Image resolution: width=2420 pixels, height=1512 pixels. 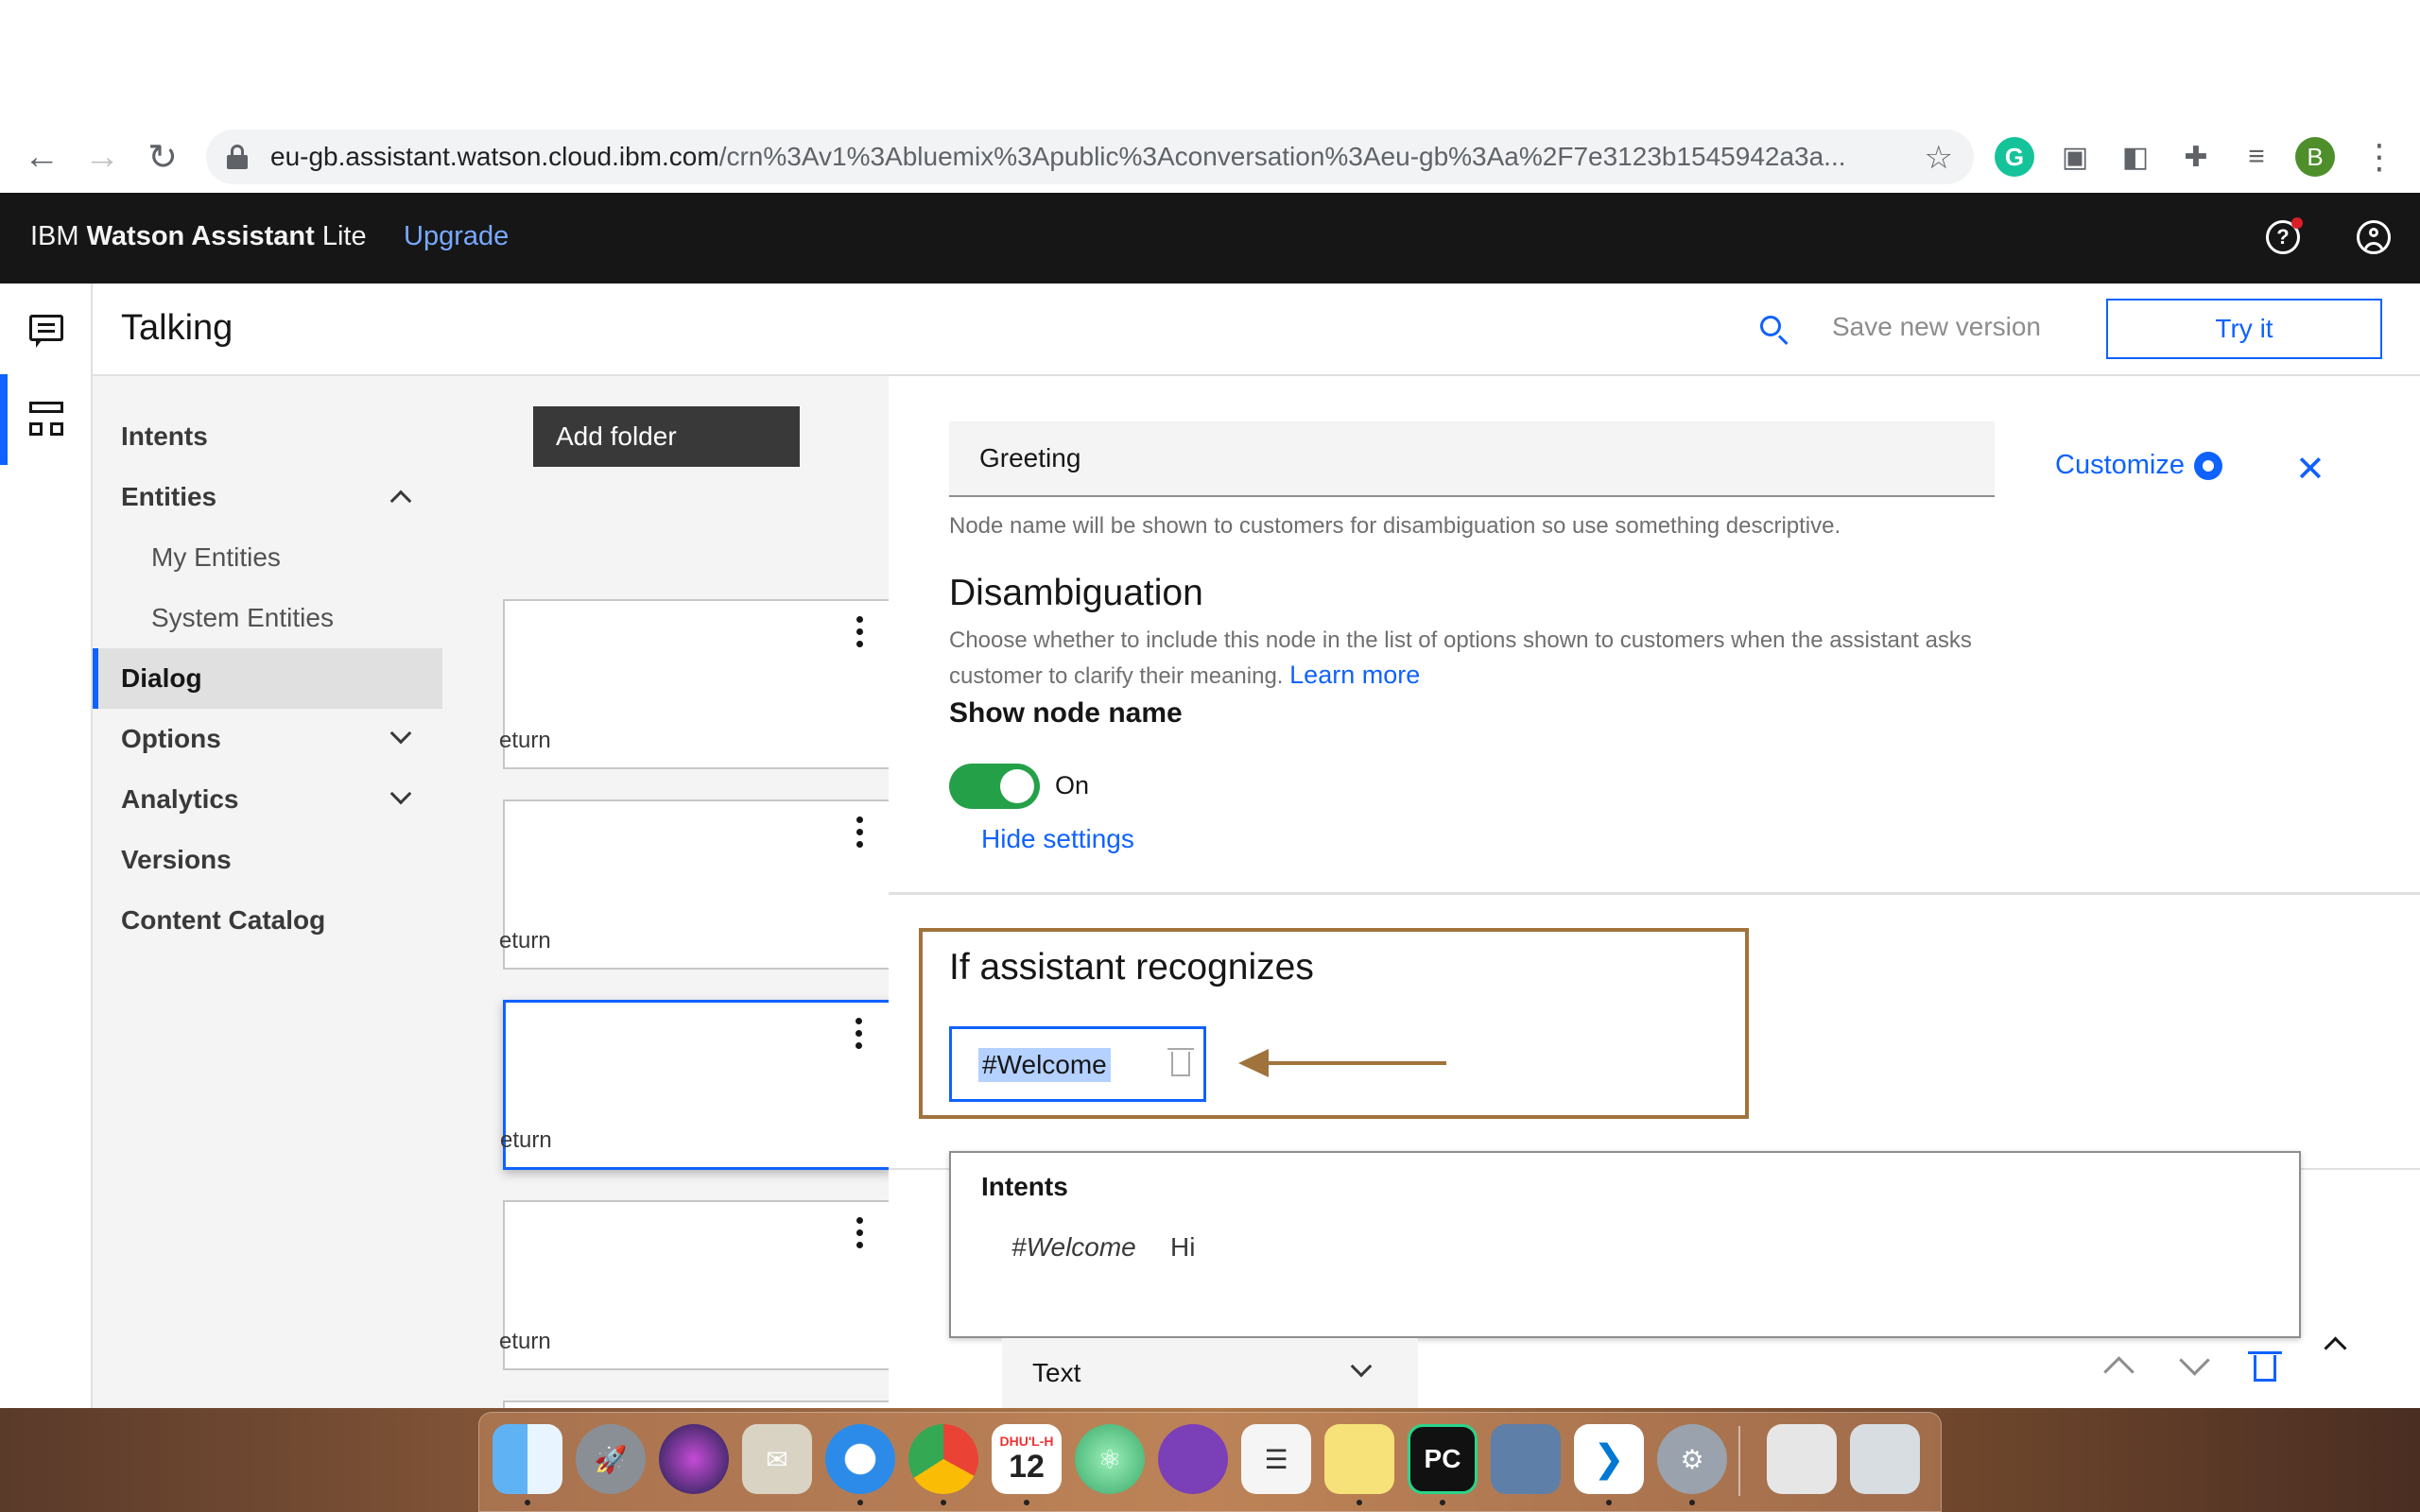 What do you see at coordinates (198, 236) in the screenshot?
I see `app-brand: IBM Watson Assistant Lite` at bounding box center [198, 236].